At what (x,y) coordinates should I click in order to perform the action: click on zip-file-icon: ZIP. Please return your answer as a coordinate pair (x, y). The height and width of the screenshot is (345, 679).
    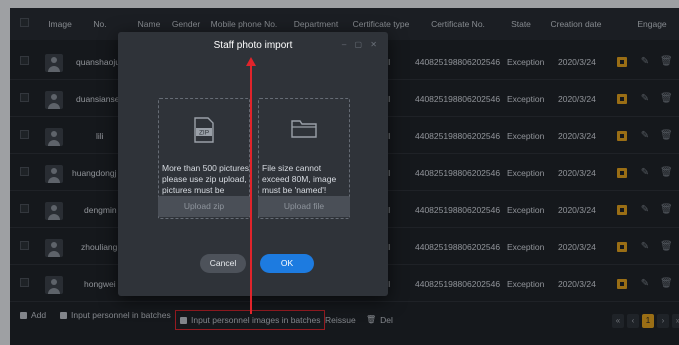
    Looking at the image, I should click on (204, 130).